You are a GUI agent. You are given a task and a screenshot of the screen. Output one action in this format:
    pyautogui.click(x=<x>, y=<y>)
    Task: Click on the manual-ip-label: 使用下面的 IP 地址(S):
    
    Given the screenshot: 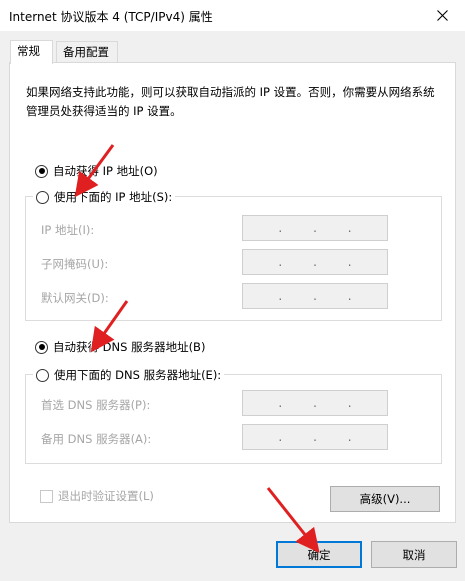 What is the action you would take?
    pyautogui.click(x=113, y=197)
    